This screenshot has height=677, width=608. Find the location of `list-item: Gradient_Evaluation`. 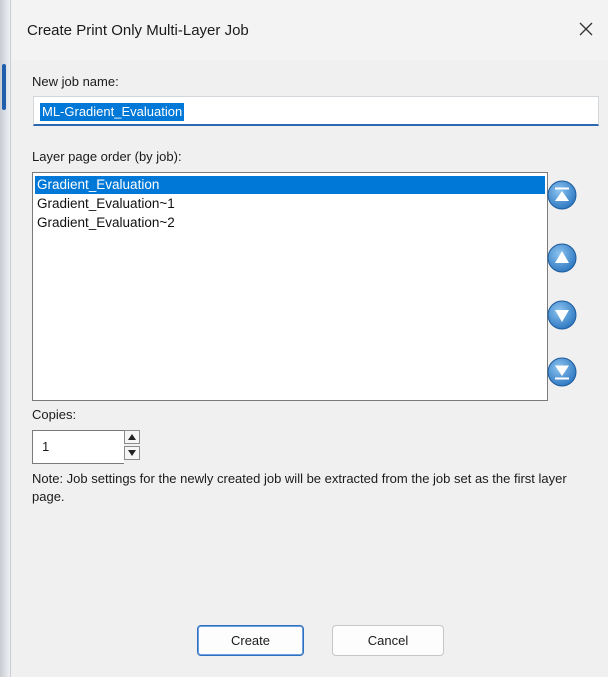

list-item: Gradient_Evaluation is located at coordinates (290, 185).